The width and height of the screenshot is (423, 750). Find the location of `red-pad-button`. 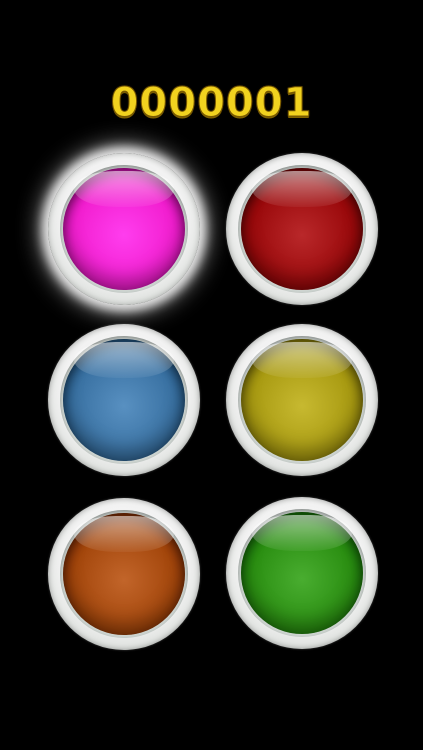

red-pad-button is located at coordinates (302, 229).